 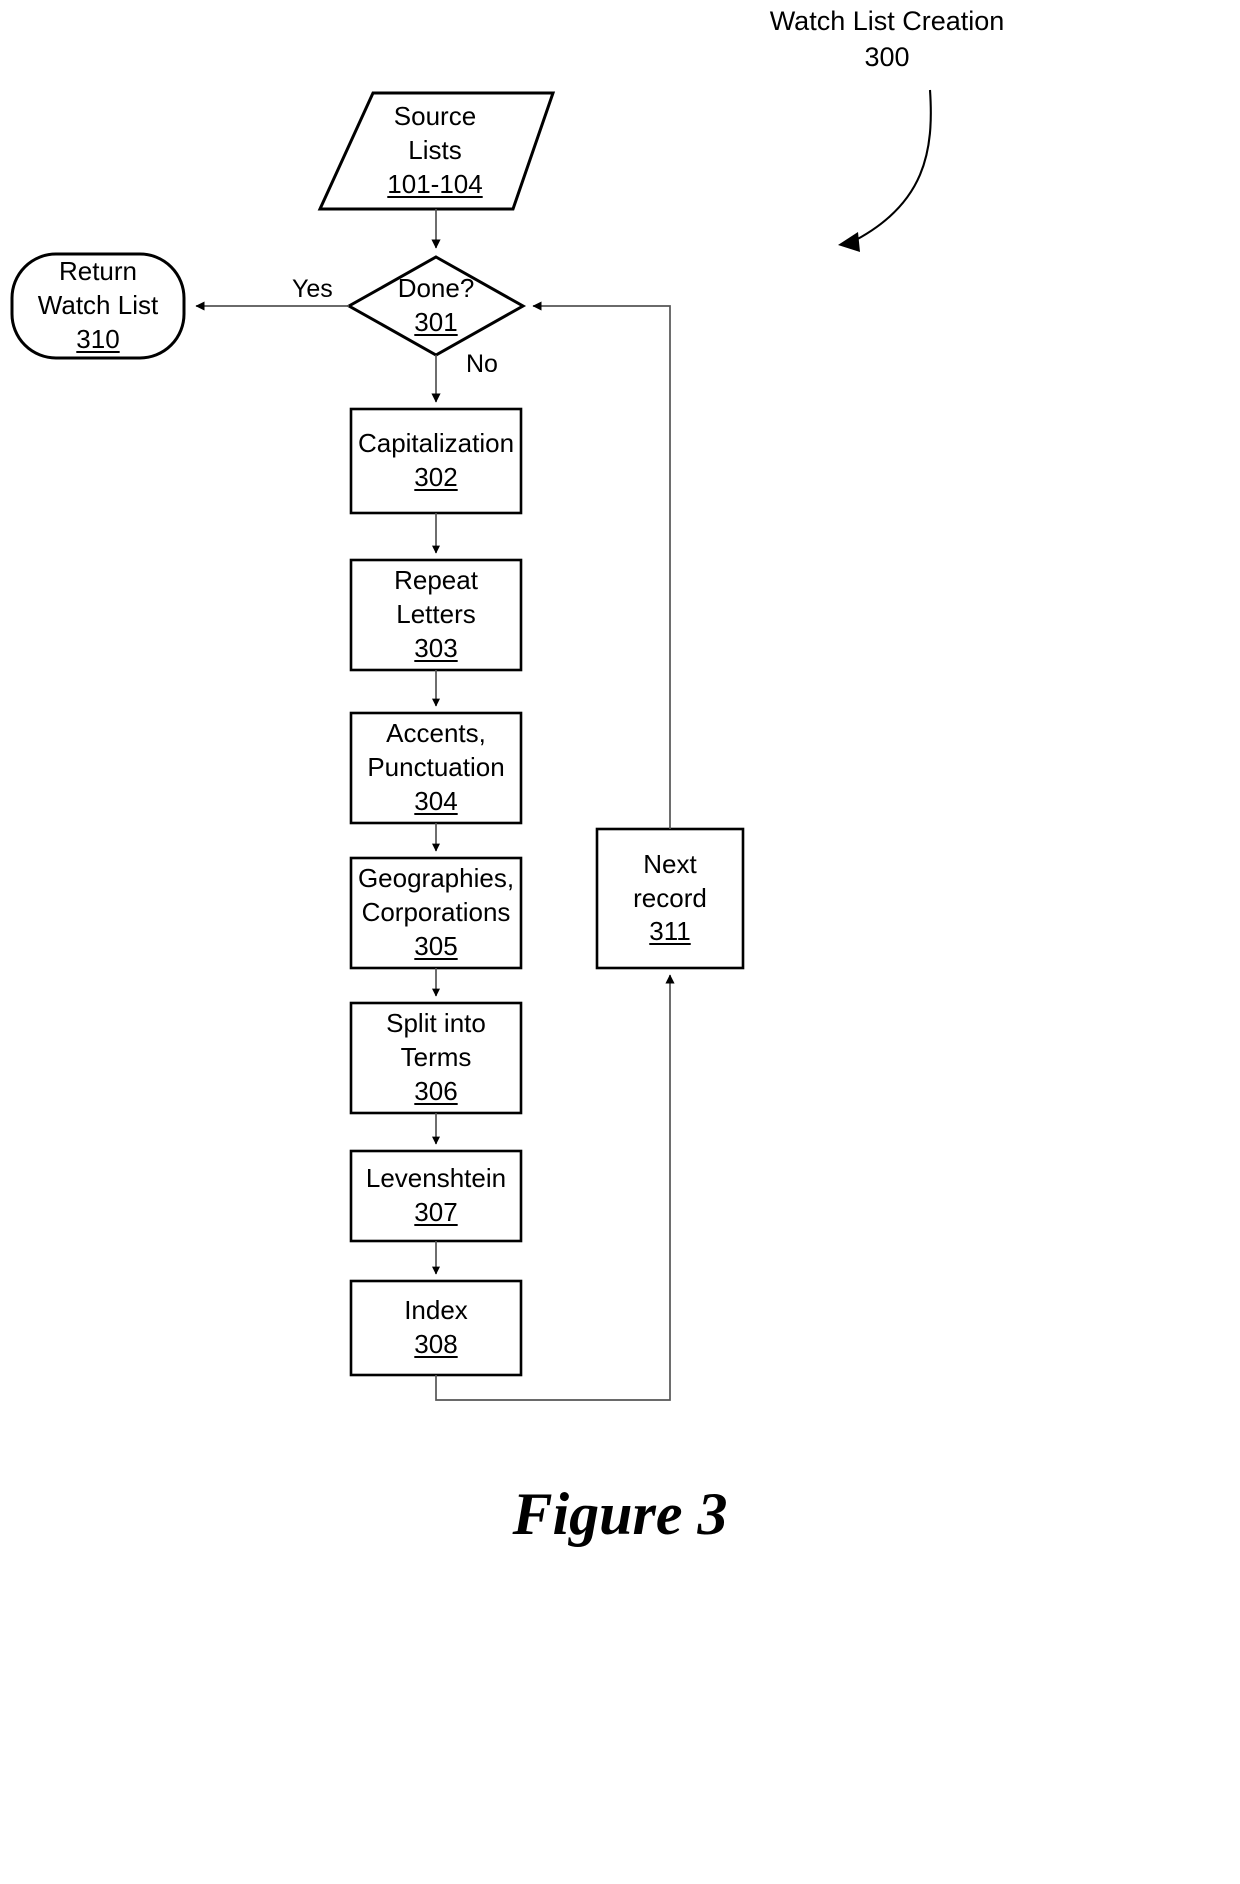 I want to click on capitalization-shape, so click(x=436, y=461).